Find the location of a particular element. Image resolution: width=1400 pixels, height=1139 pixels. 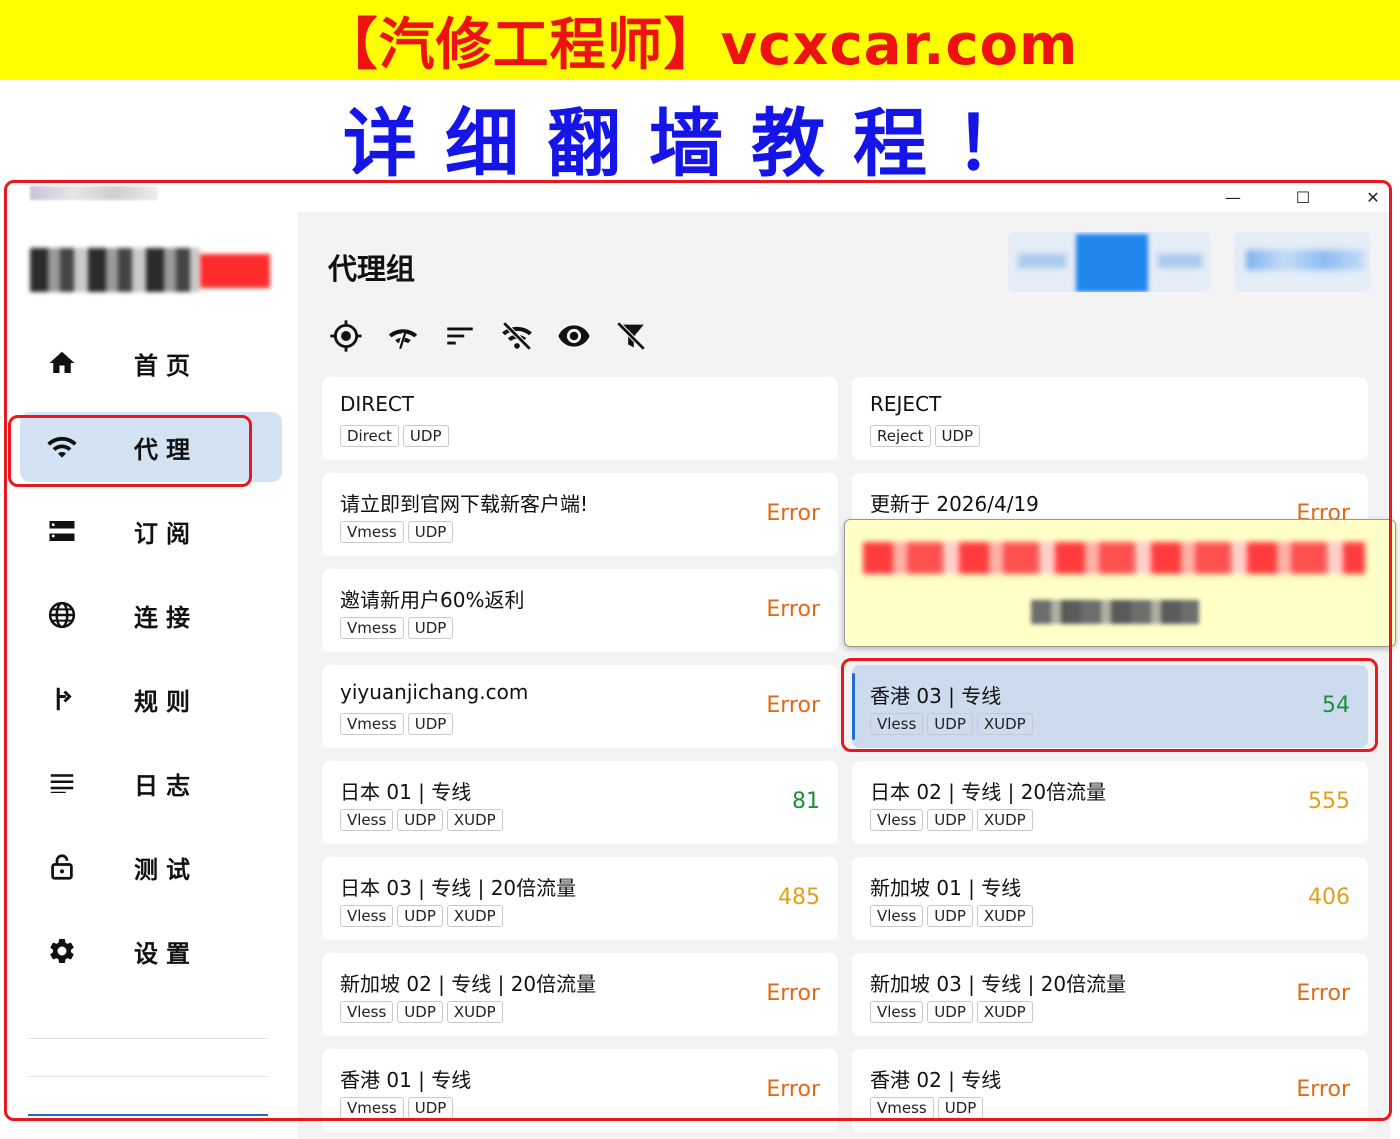

minimize-button: — is located at coordinates (1233, 197).